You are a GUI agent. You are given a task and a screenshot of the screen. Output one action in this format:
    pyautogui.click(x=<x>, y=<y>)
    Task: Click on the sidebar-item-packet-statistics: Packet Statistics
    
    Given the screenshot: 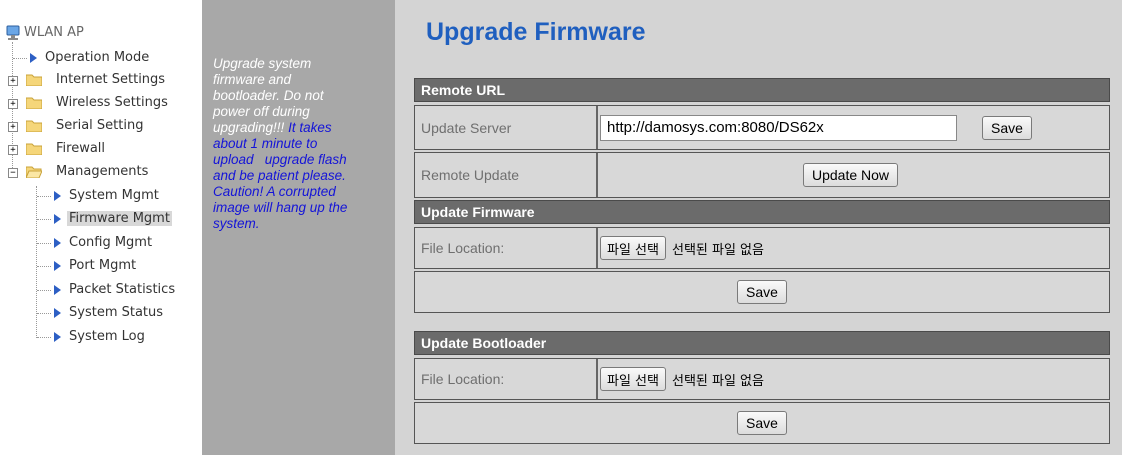 What is the action you would take?
    pyautogui.click(x=122, y=290)
    